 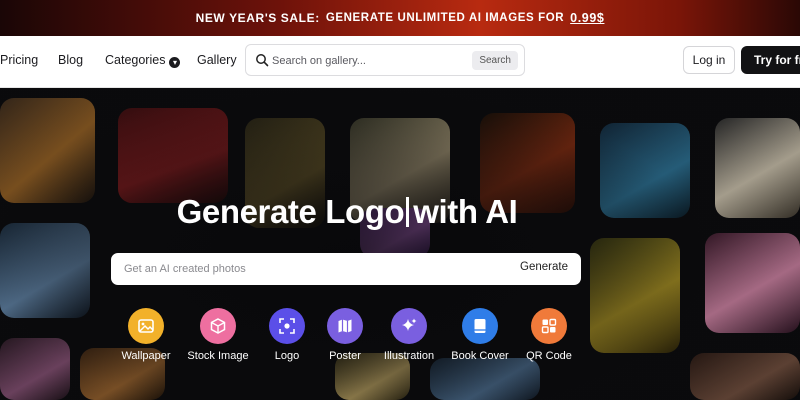 I want to click on category-label: Wallpaper, so click(x=146, y=356).